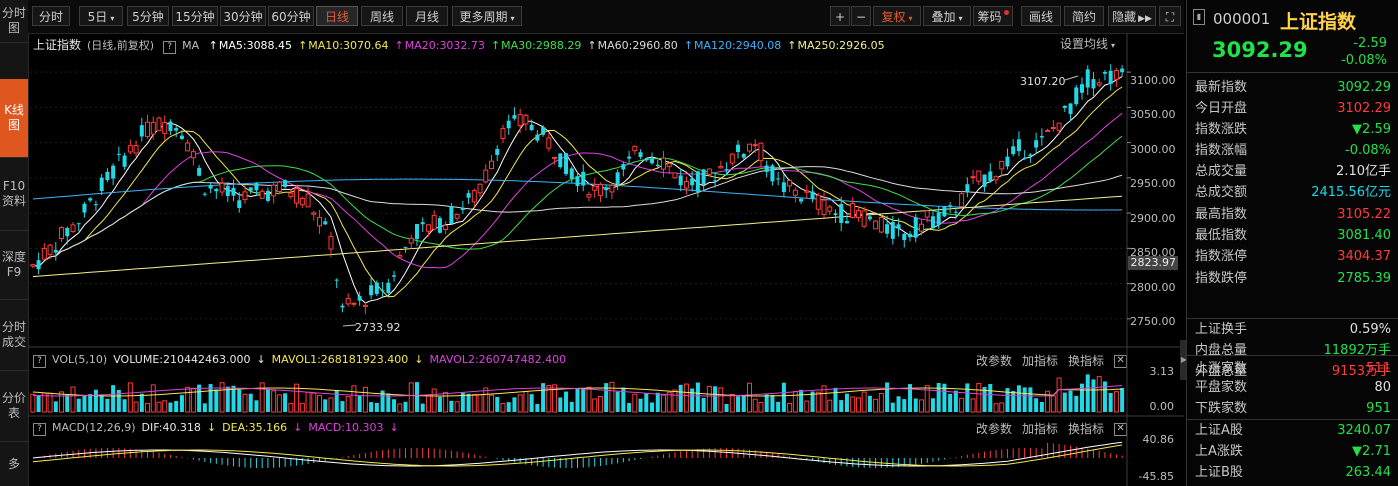 The image size is (1398, 486). I want to click on quote-row-label: 最低指数, so click(1221, 235).